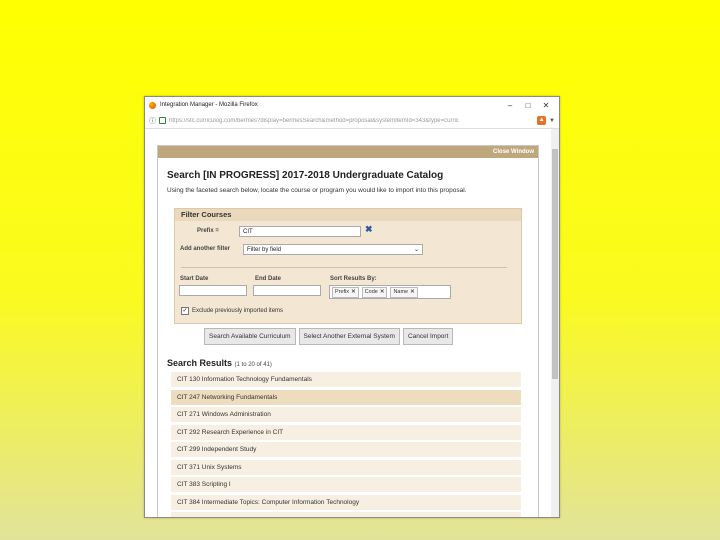  Describe the element at coordinates (346, 449) in the screenshot. I see `list-item: CIT 299 Independent Study` at that location.